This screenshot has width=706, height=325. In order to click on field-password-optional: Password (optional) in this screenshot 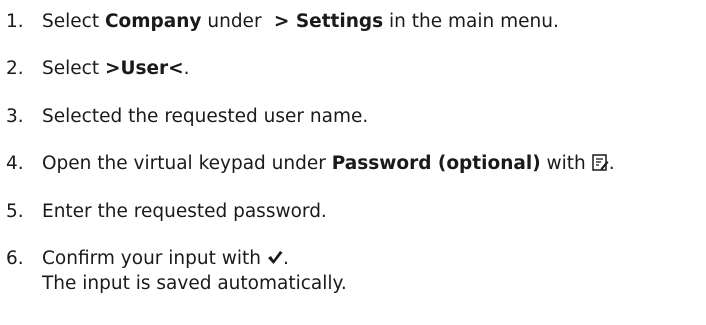, I will do `click(436, 163)`.